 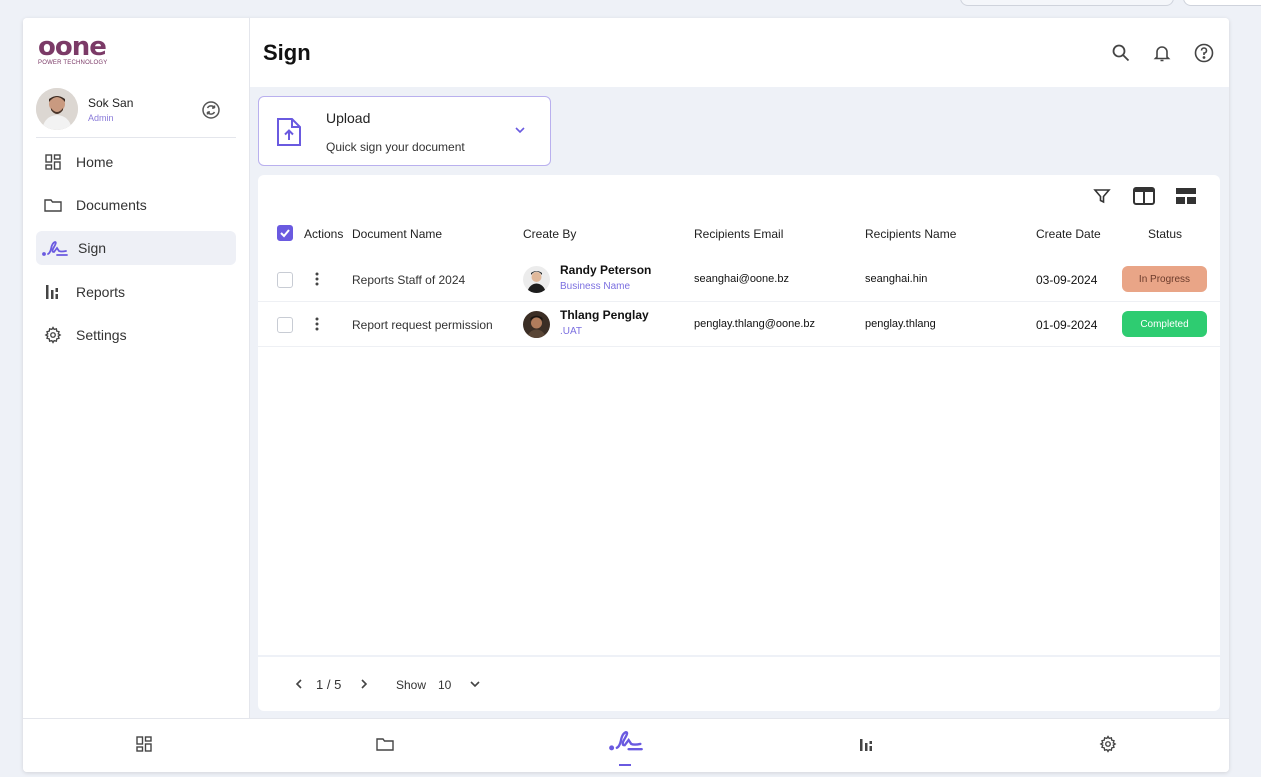 I want to click on file-upload-icon, so click(x=289, y=132).